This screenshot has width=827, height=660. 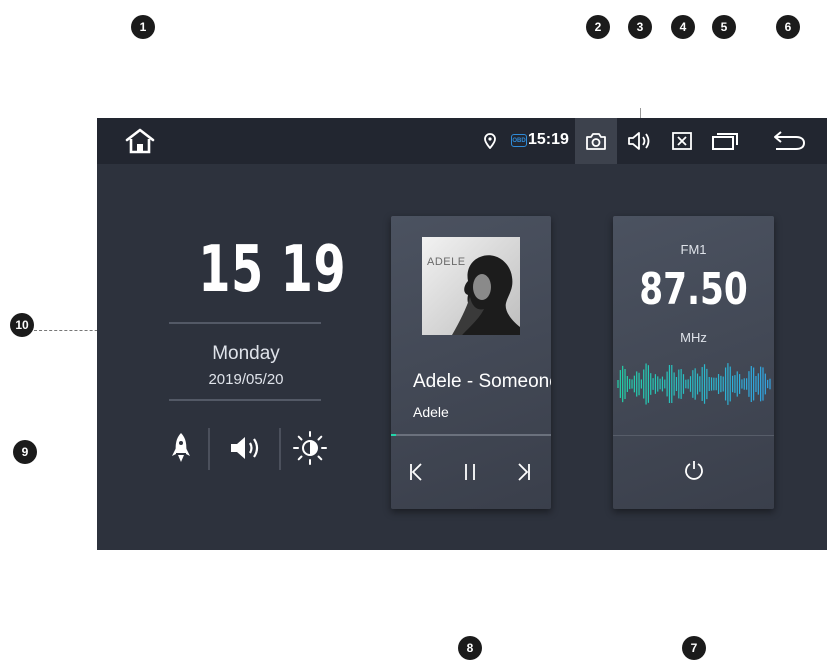 What do you see at coordinates (524, 472) in the screenshot?
I see `next-icon` at bounding box center [524, 472].